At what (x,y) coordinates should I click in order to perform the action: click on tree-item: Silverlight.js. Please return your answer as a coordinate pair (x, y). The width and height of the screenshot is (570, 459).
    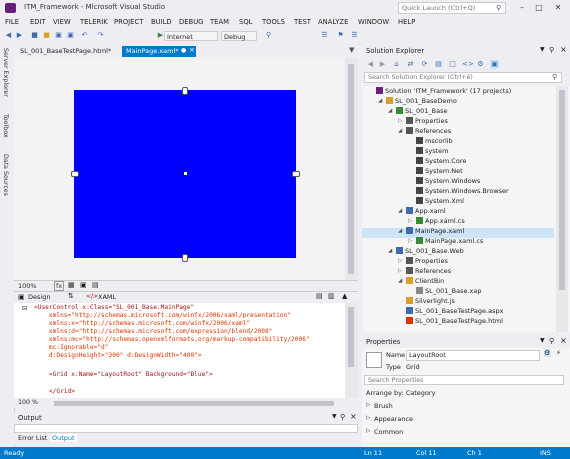
    Looking at the image, I should click on (430, 301).